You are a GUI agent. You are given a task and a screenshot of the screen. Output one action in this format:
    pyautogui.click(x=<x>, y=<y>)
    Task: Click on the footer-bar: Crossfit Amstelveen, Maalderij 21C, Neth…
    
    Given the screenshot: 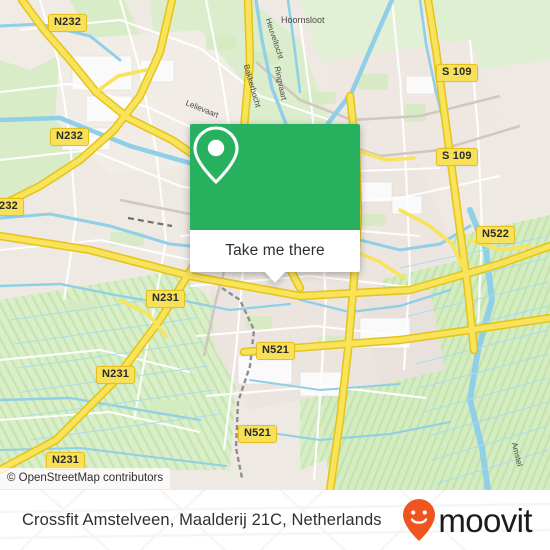 What is the action you would take?
    pyautogui.click(x=275, y=520)
    